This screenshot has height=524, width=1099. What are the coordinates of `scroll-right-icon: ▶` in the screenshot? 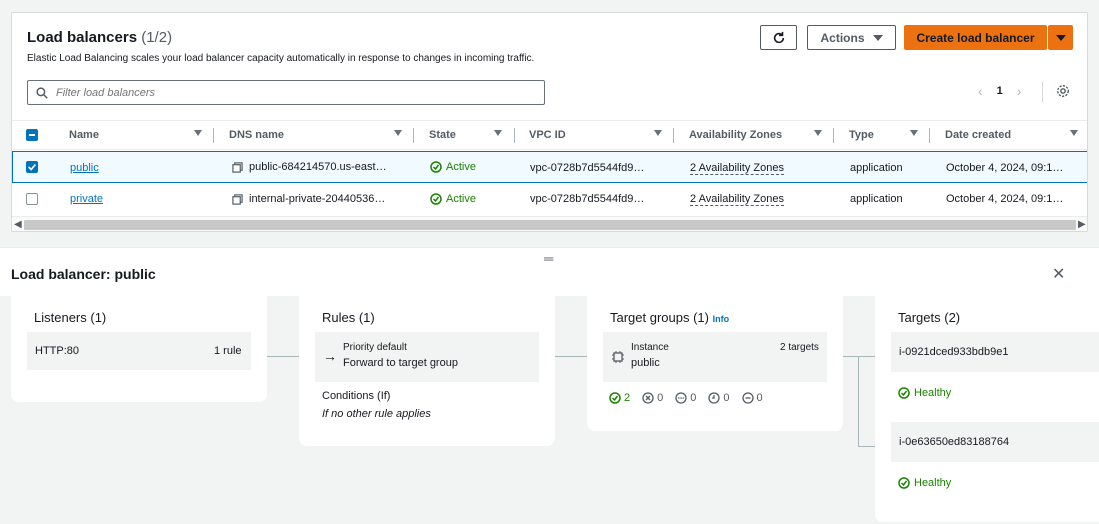 It's located at (1082, 224).